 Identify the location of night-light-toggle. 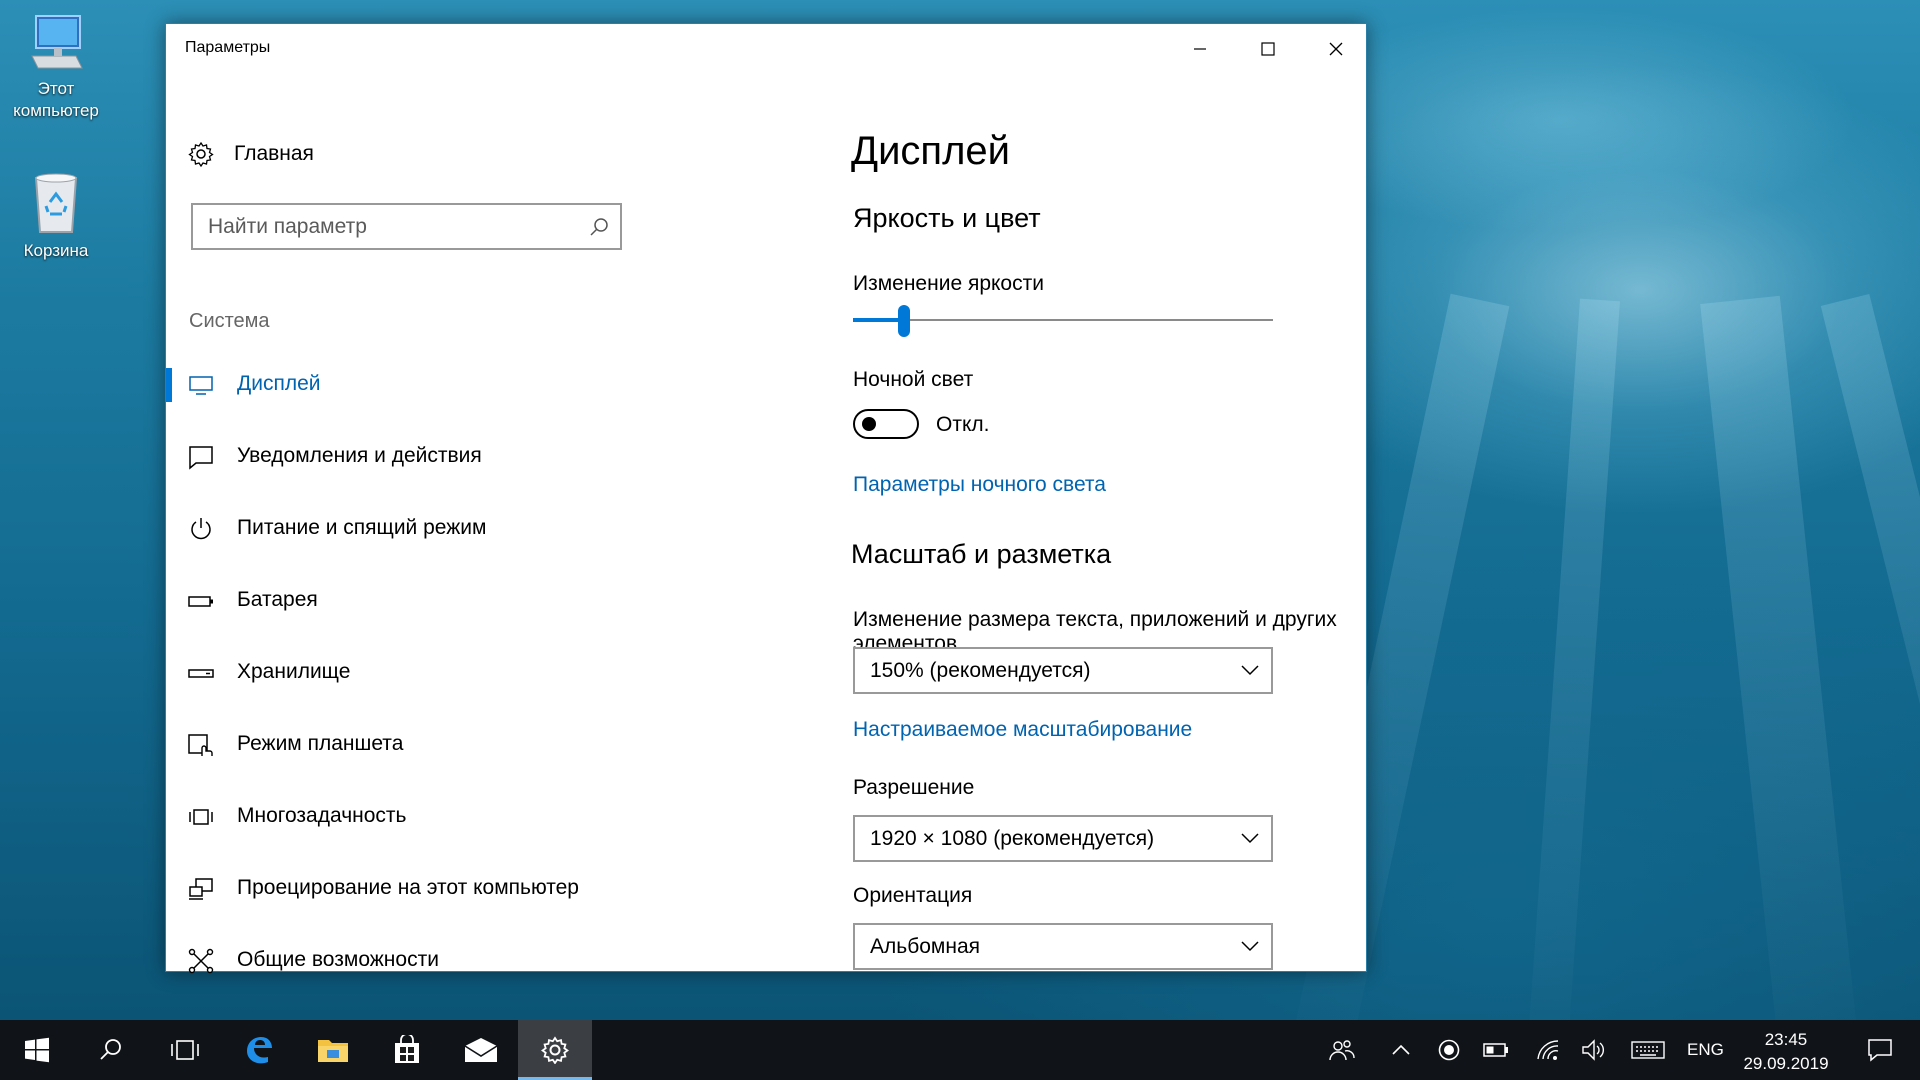
(886, 424).